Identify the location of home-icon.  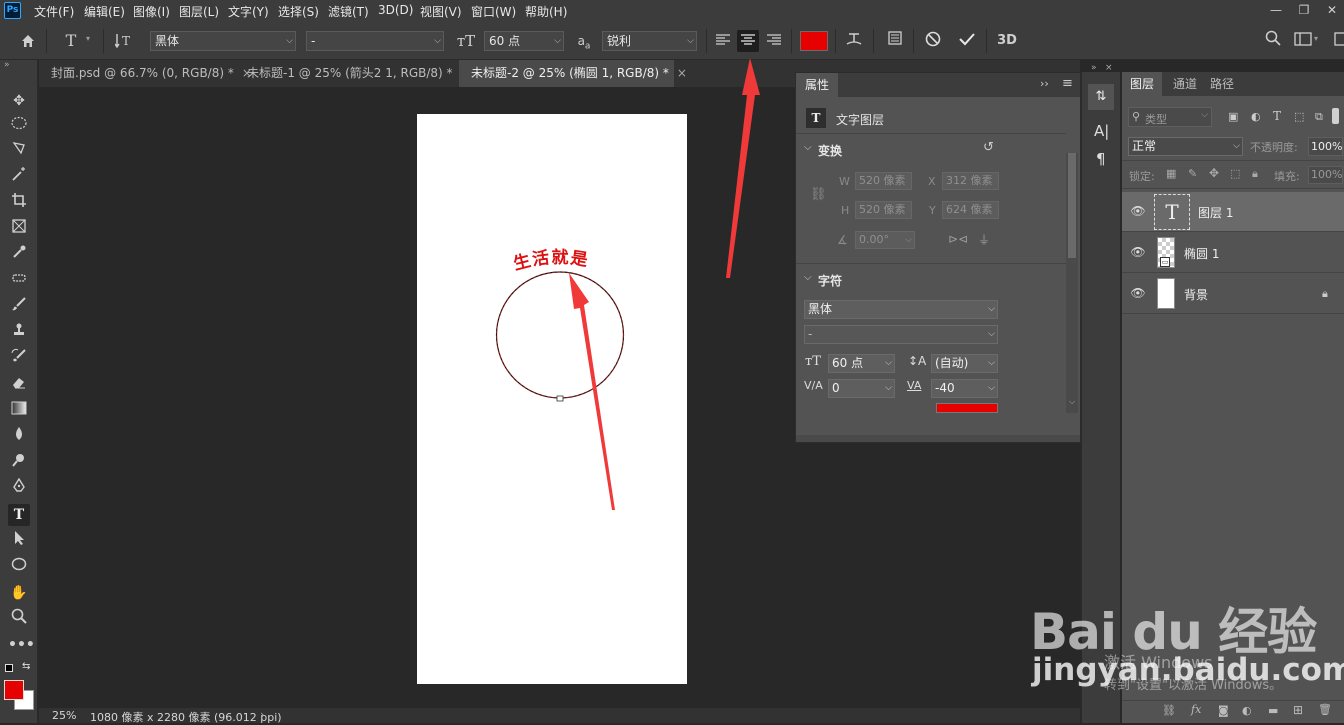
(28, 41).